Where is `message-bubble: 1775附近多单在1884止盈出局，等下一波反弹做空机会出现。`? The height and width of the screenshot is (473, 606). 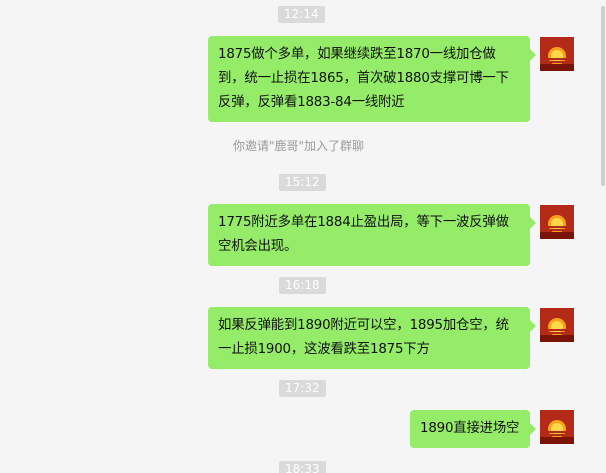 message-bubble: 1775附近多单在1884止盈出局，等下一波反弹做空机会出现。 is located at coordinates (372, 235).